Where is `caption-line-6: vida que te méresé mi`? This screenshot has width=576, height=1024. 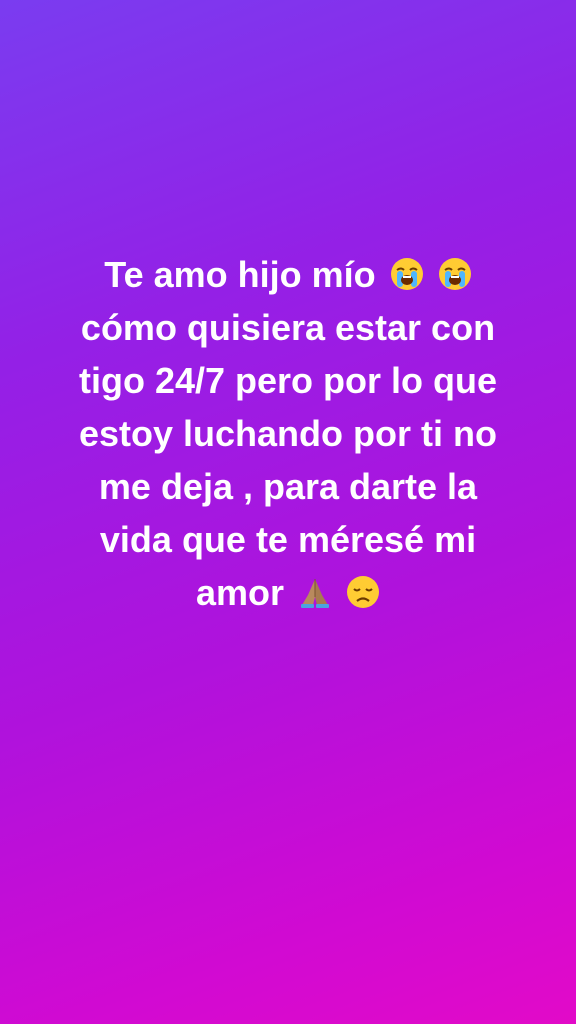
caption-line-6: vida que te méresé mi is located at coordinates (288, 539).